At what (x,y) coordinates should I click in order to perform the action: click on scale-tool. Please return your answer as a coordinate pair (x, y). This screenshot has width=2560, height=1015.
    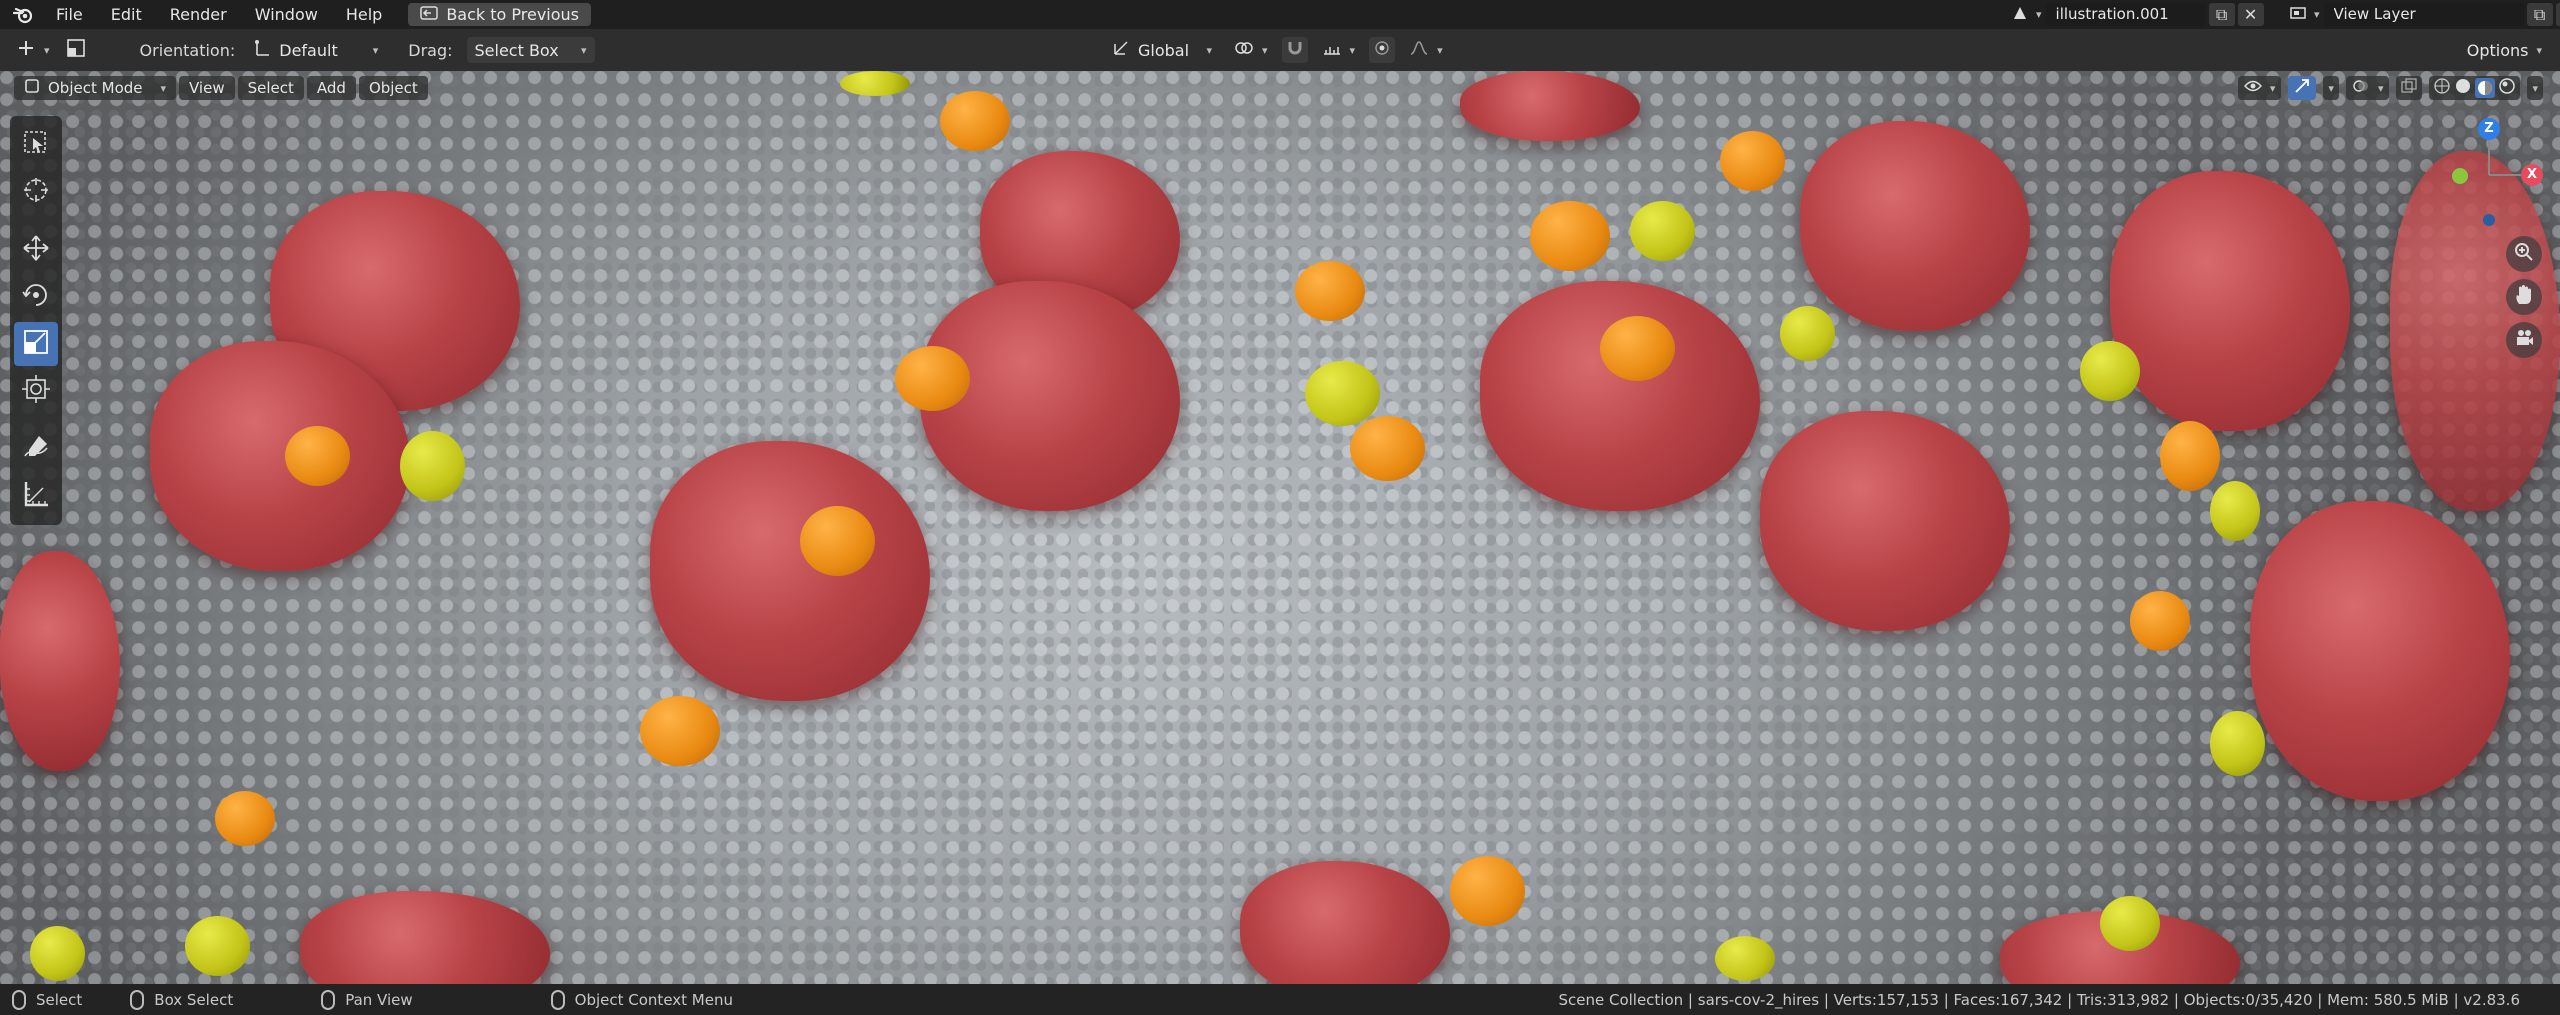
    Looking at the image, I should click on (36, 344).